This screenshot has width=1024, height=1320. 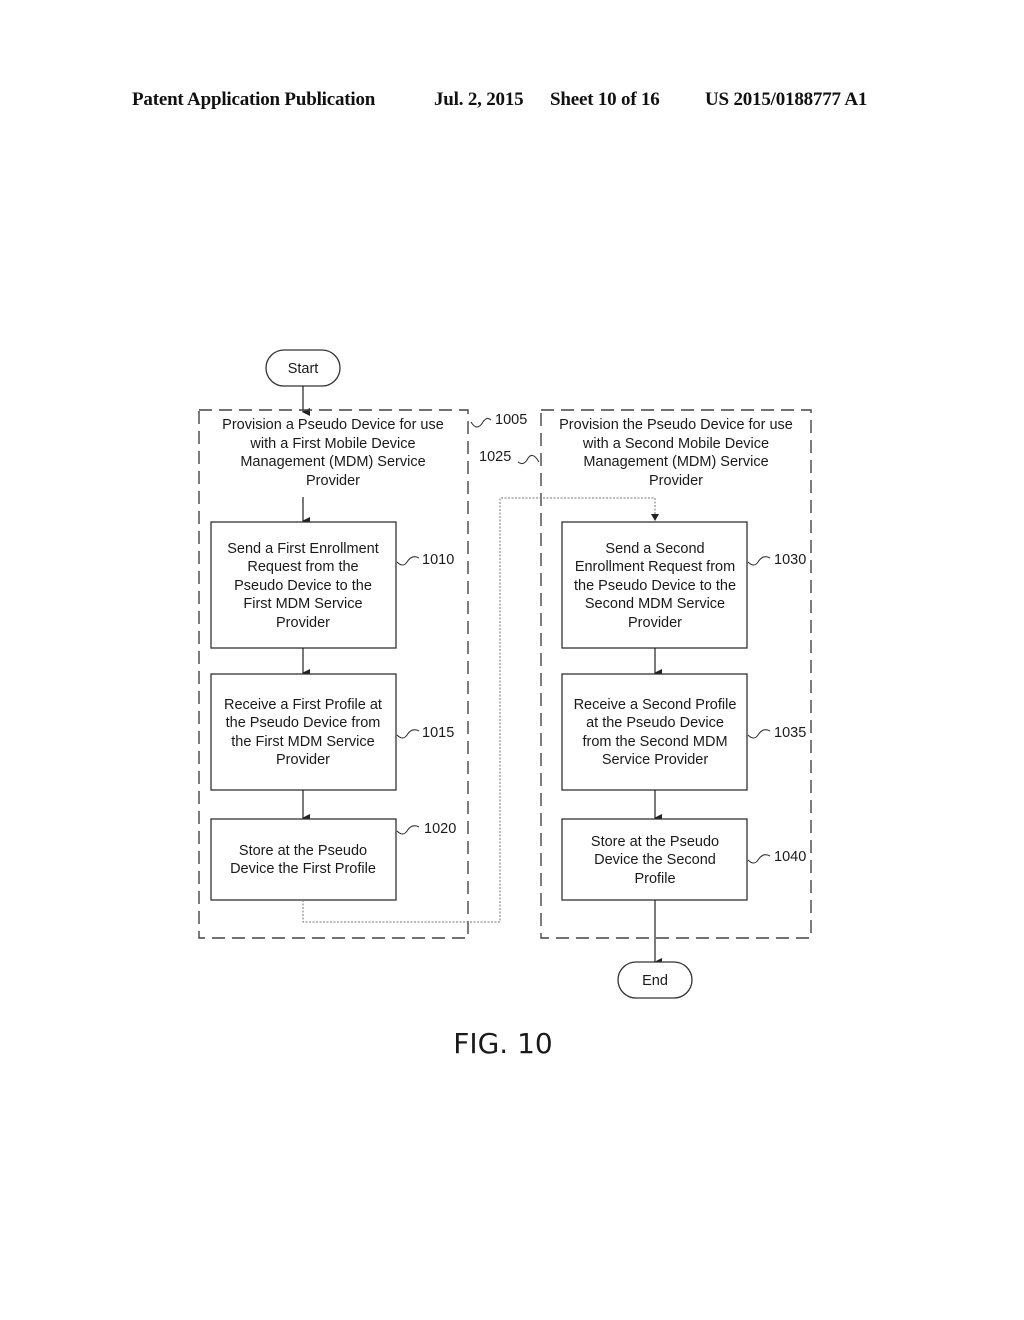 I want to click on svg-text: 1020, so click(x=440, y=829).